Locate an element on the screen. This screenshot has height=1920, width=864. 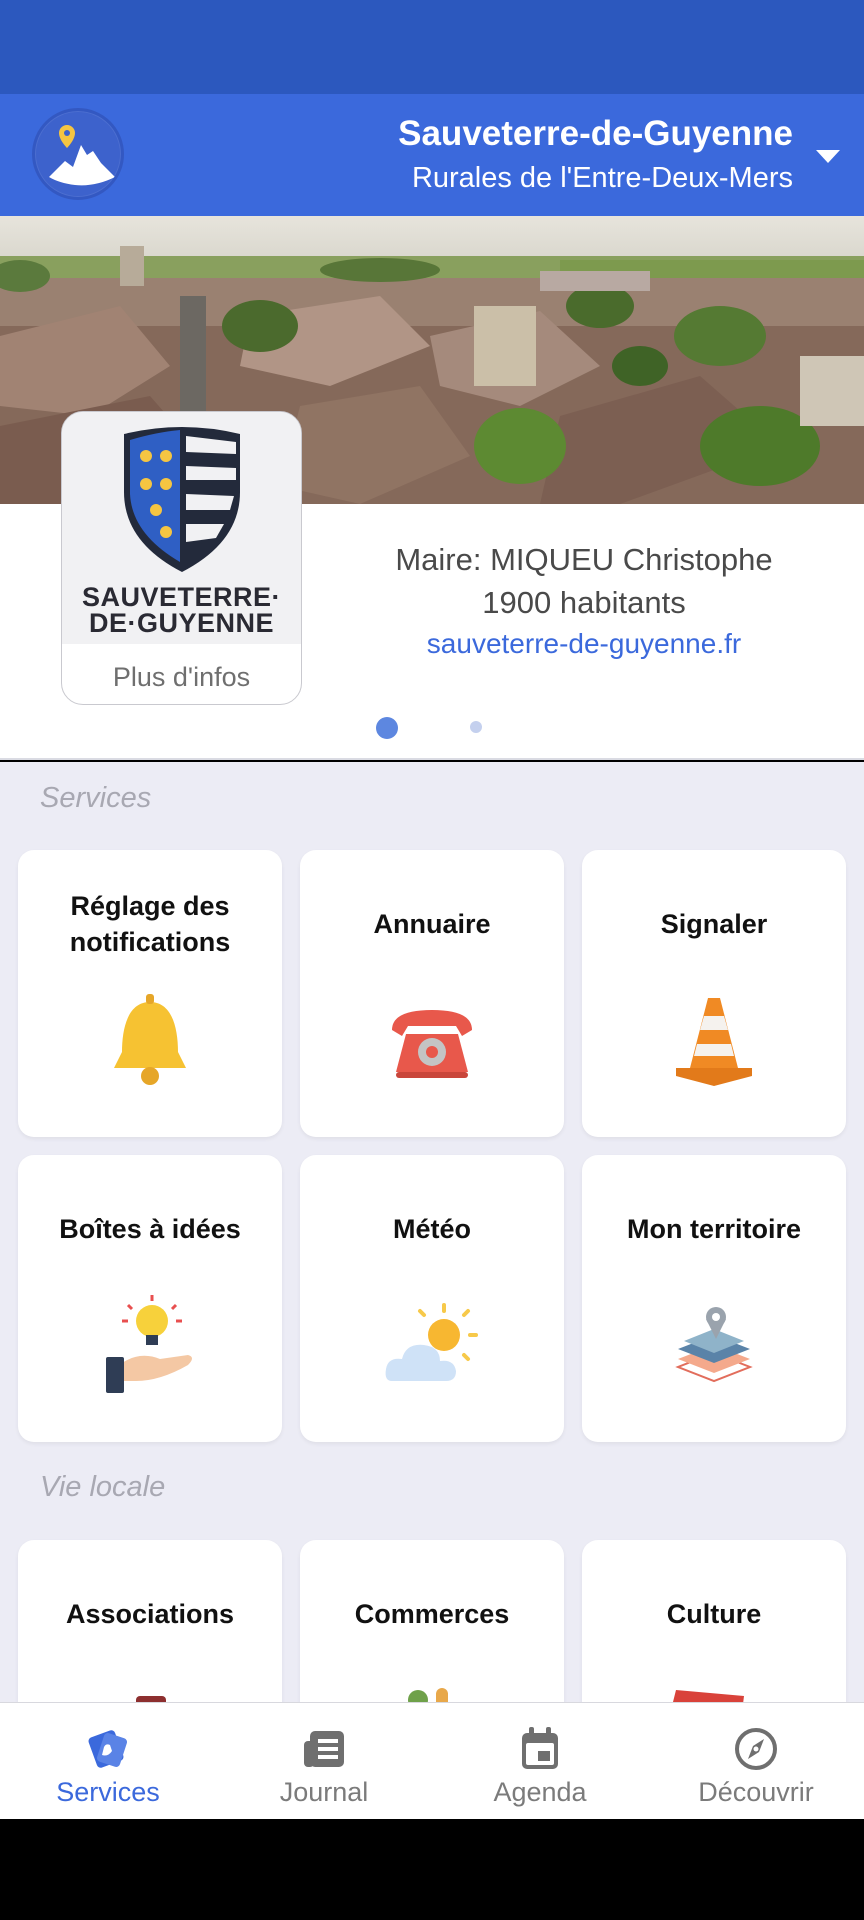
culture-icon is located at coordinates (714, 1695).